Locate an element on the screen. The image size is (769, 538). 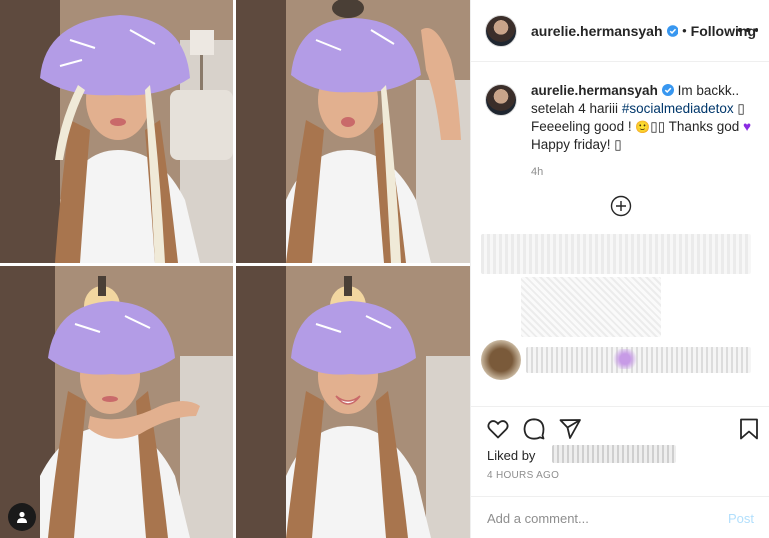
caption-line-3: Feeeeling good ! is located at coordinates (583, 126).